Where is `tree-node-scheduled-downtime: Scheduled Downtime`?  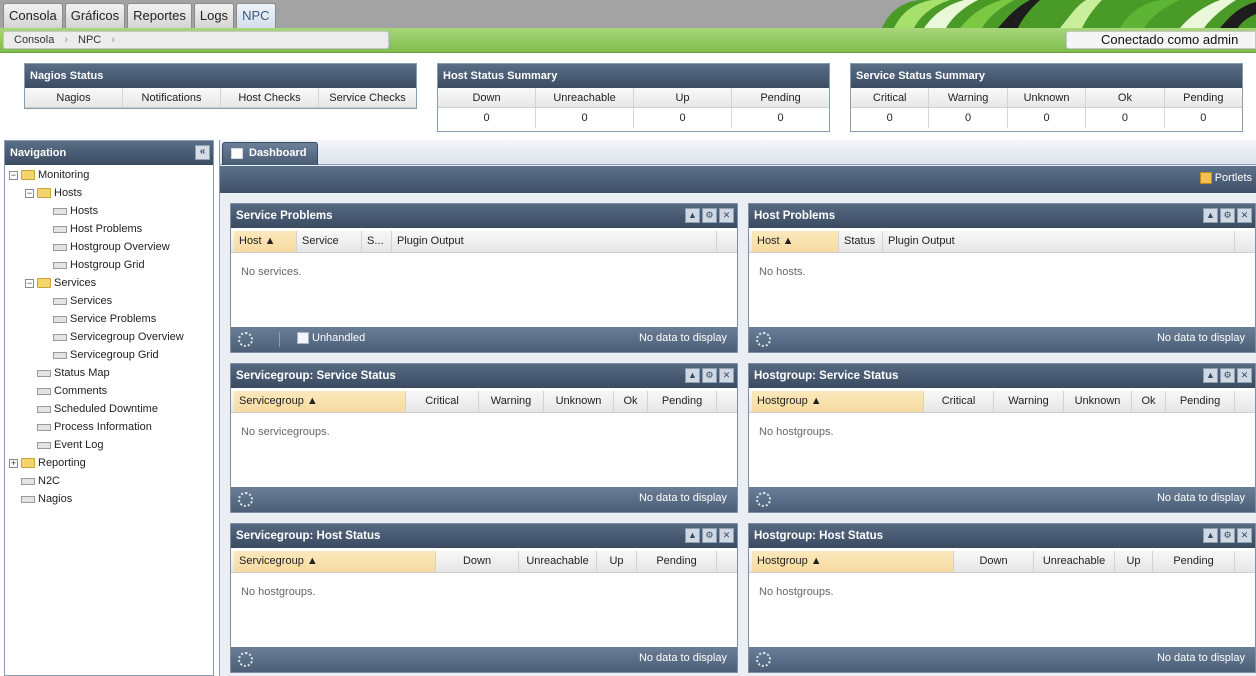
tree-node-scheduled-downtime: Scheduled Downtime is located at coordinates (97, 409).